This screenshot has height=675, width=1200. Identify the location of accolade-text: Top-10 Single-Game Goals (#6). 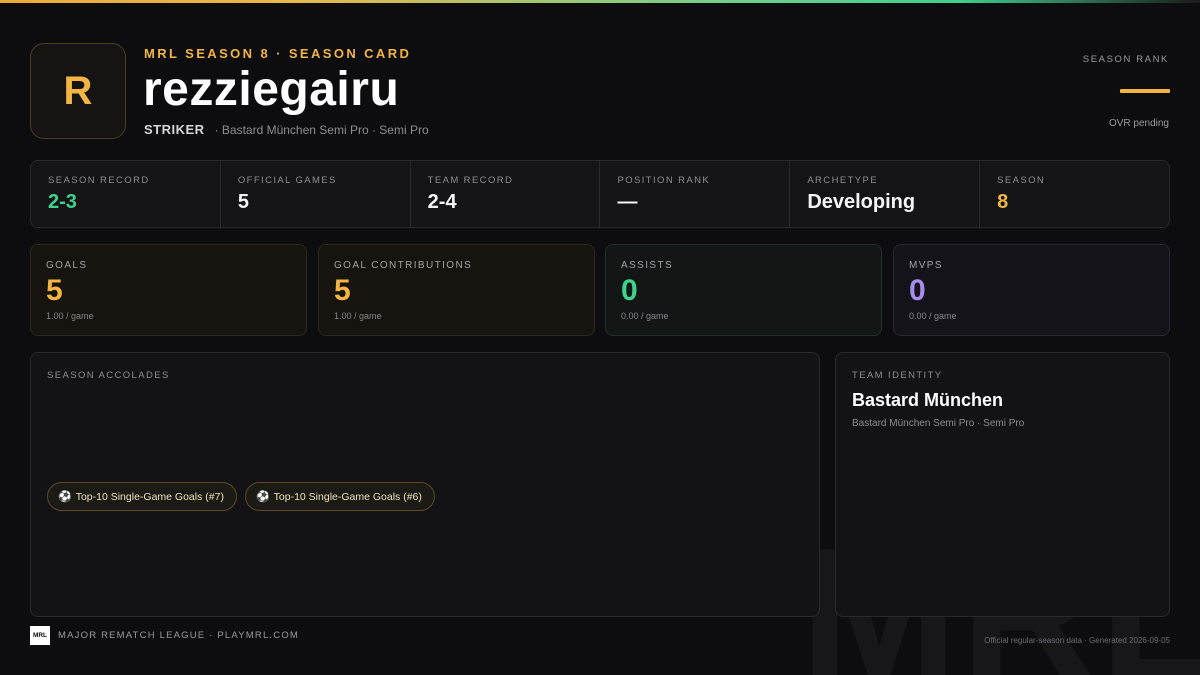
(347, 496).